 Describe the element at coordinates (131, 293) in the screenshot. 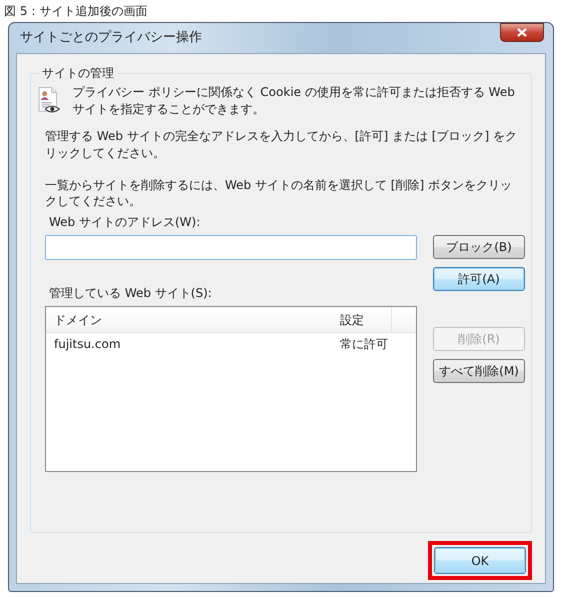

I see `list-label: 管理している Web サイト(S):` at that location.